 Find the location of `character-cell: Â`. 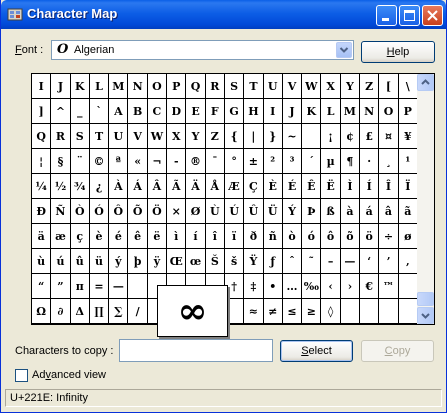

character-cell: Â is located at coordinates (157, 186).